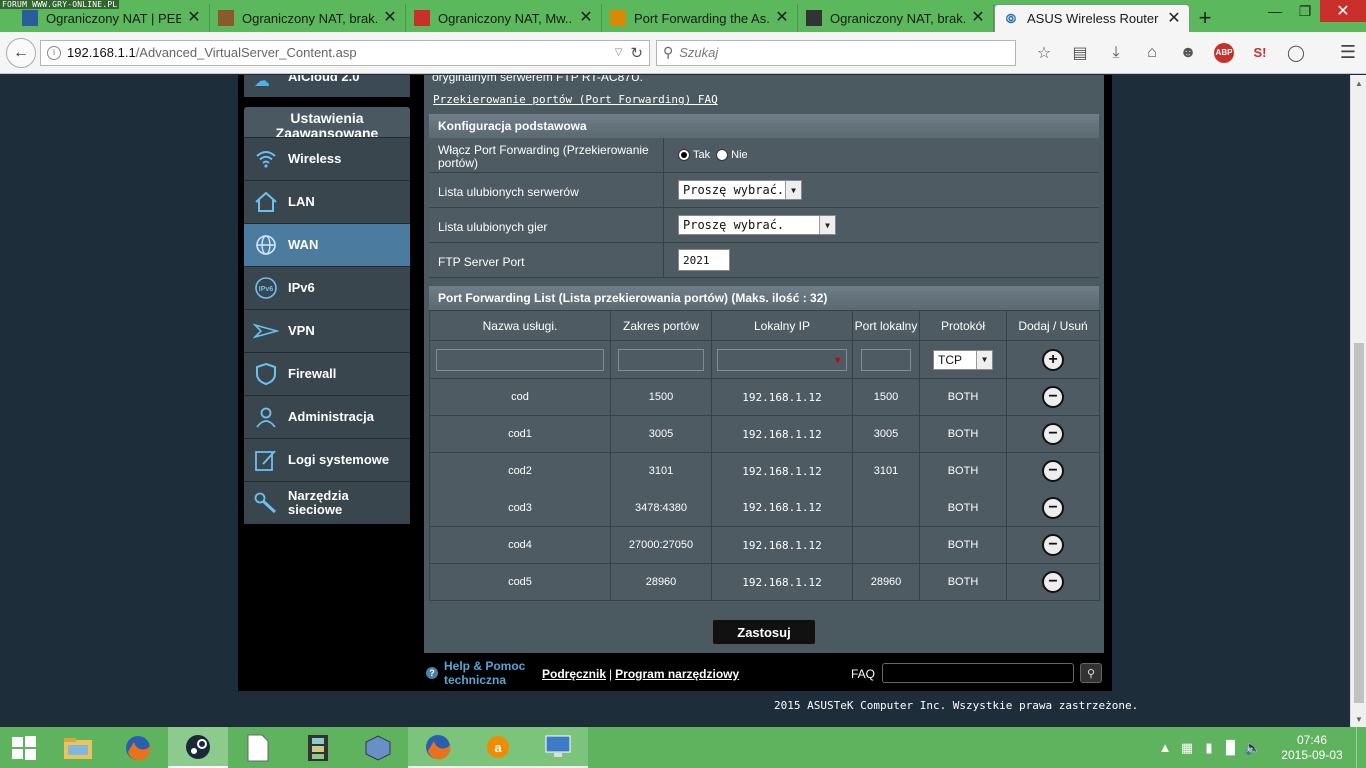 The width and height of the screenshot is (1366, 768). What do you see at coordinates (1231, 748) in the screenshot?
I see `network-signal-icon: ▉` at bounding box center [1231, 748].